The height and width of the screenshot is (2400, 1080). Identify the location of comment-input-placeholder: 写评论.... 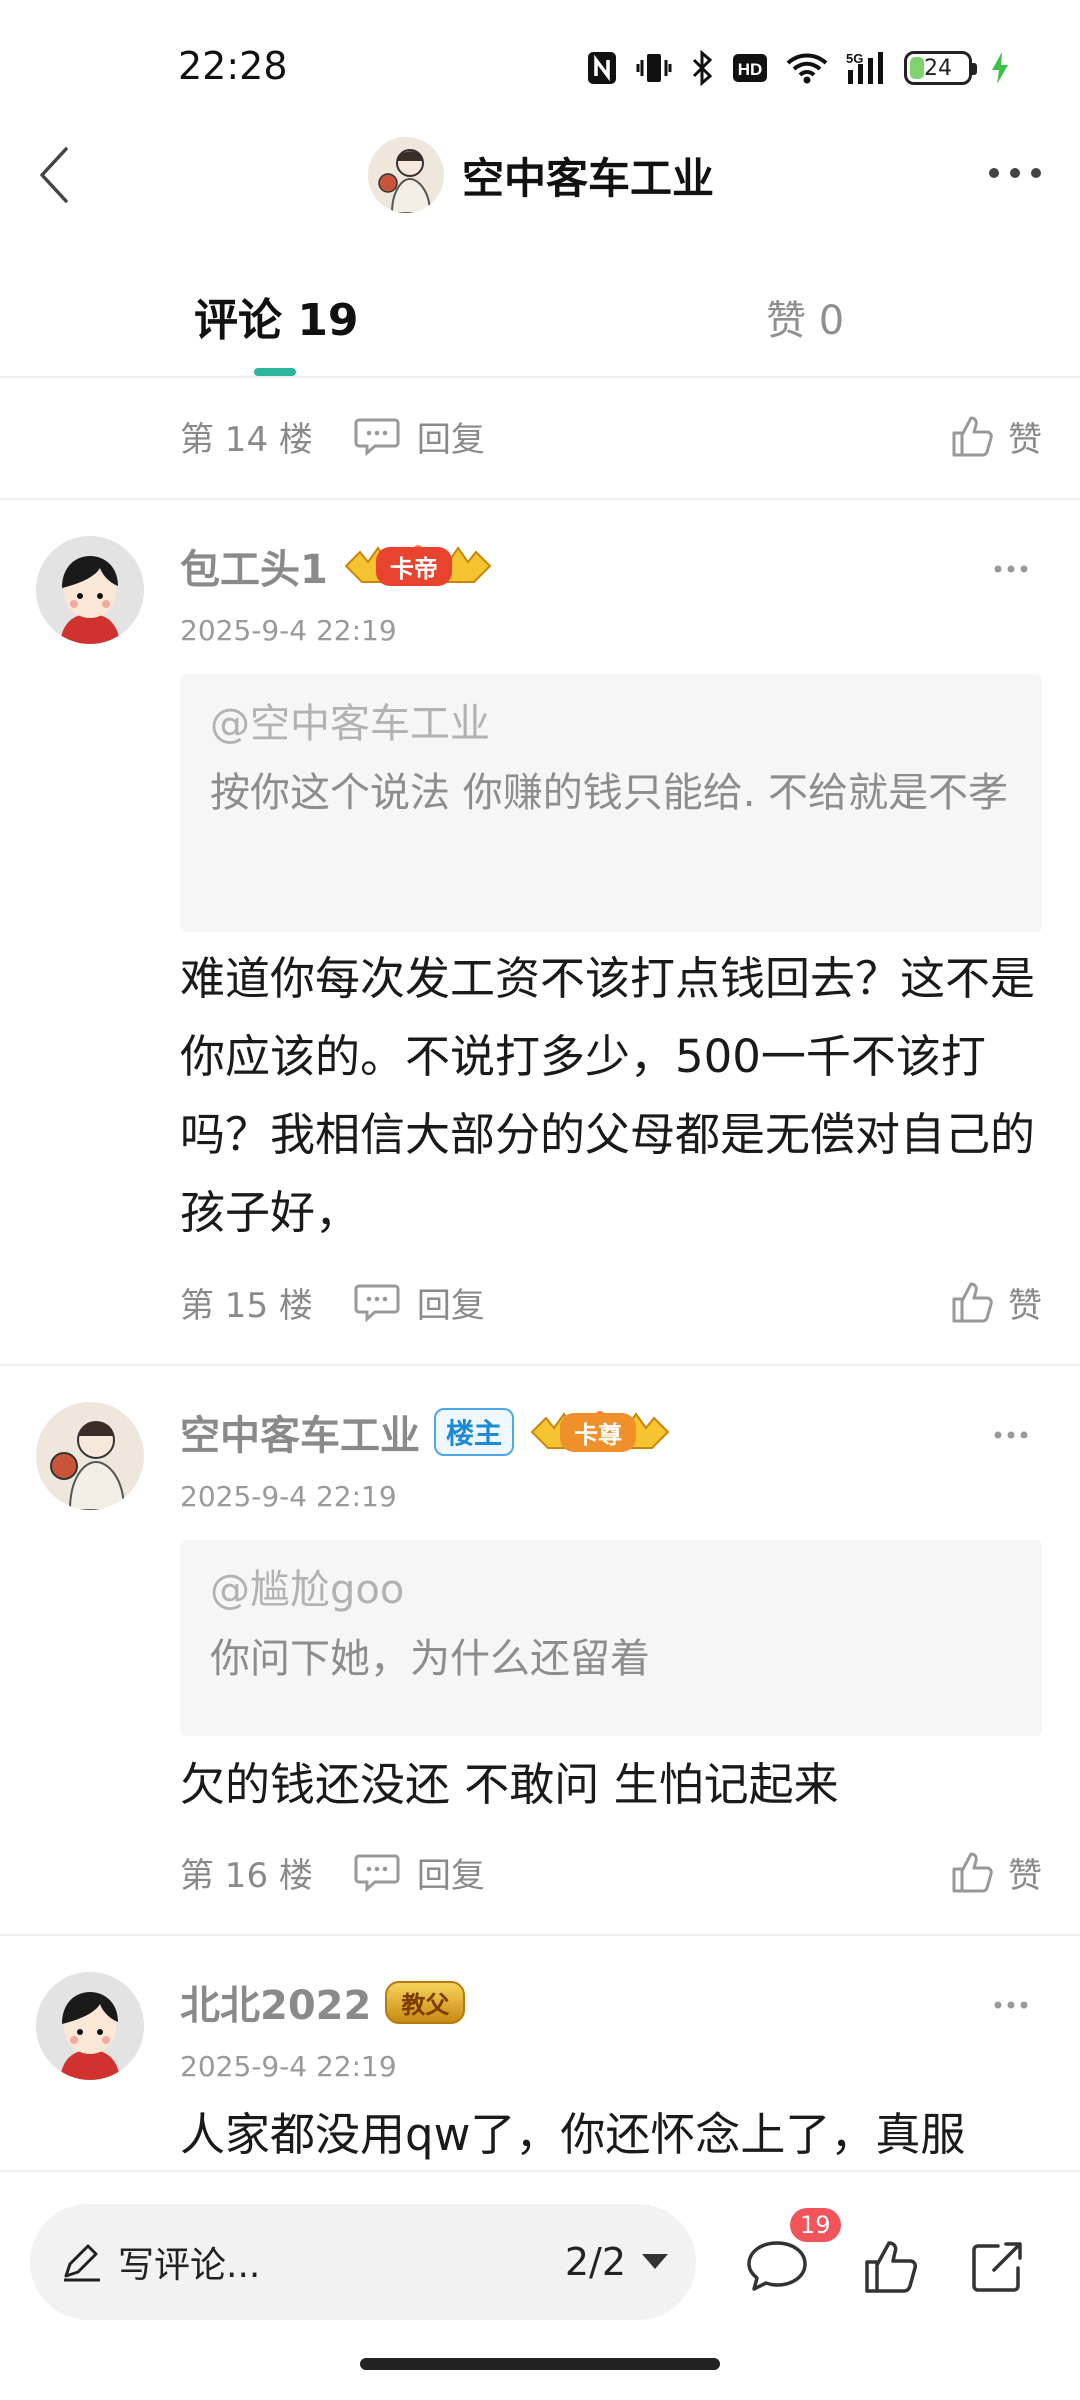
(189, 2265).